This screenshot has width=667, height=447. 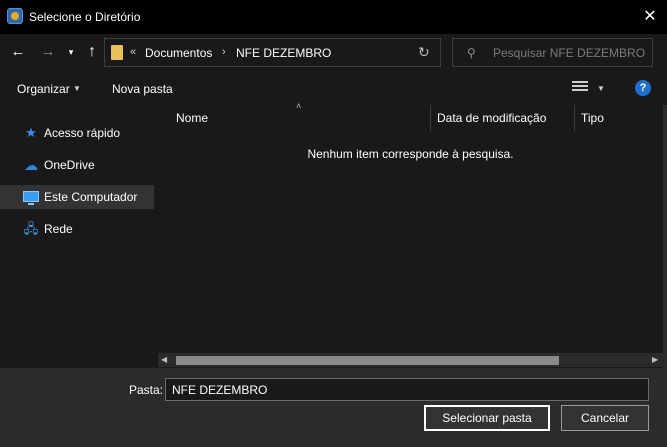 What do you see at coordinates (133, 52) in the screenshot?
I see `breadcrumb-overflow-icon: «` at bounding box center [133, 52].